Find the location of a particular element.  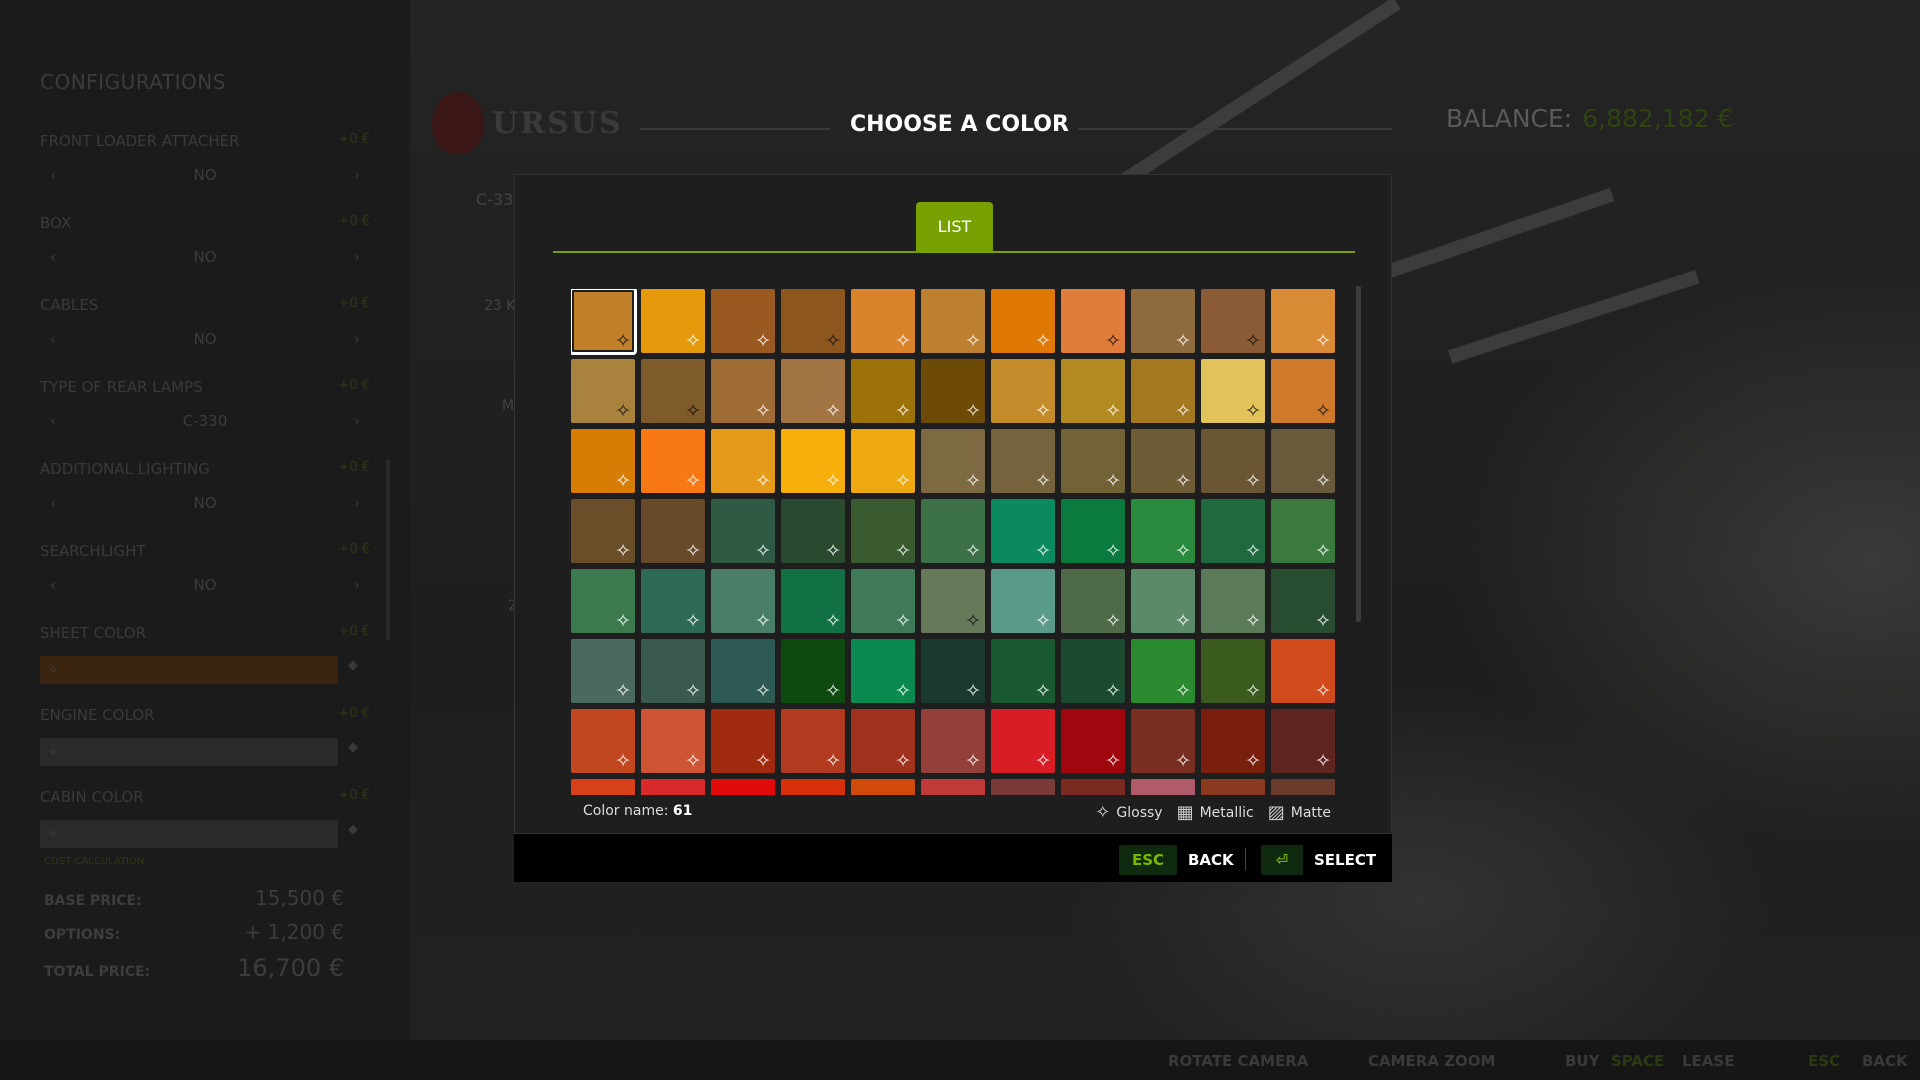

back-hint: BACK is located at coordinates (1885, 1061).